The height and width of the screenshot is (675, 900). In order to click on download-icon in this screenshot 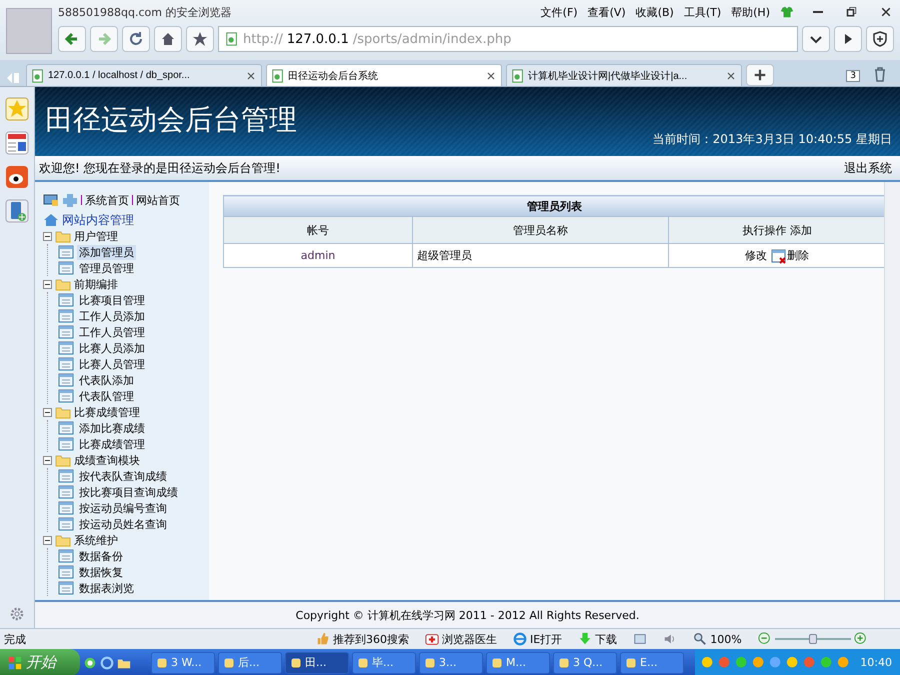, I will do `click(585, 639)`.